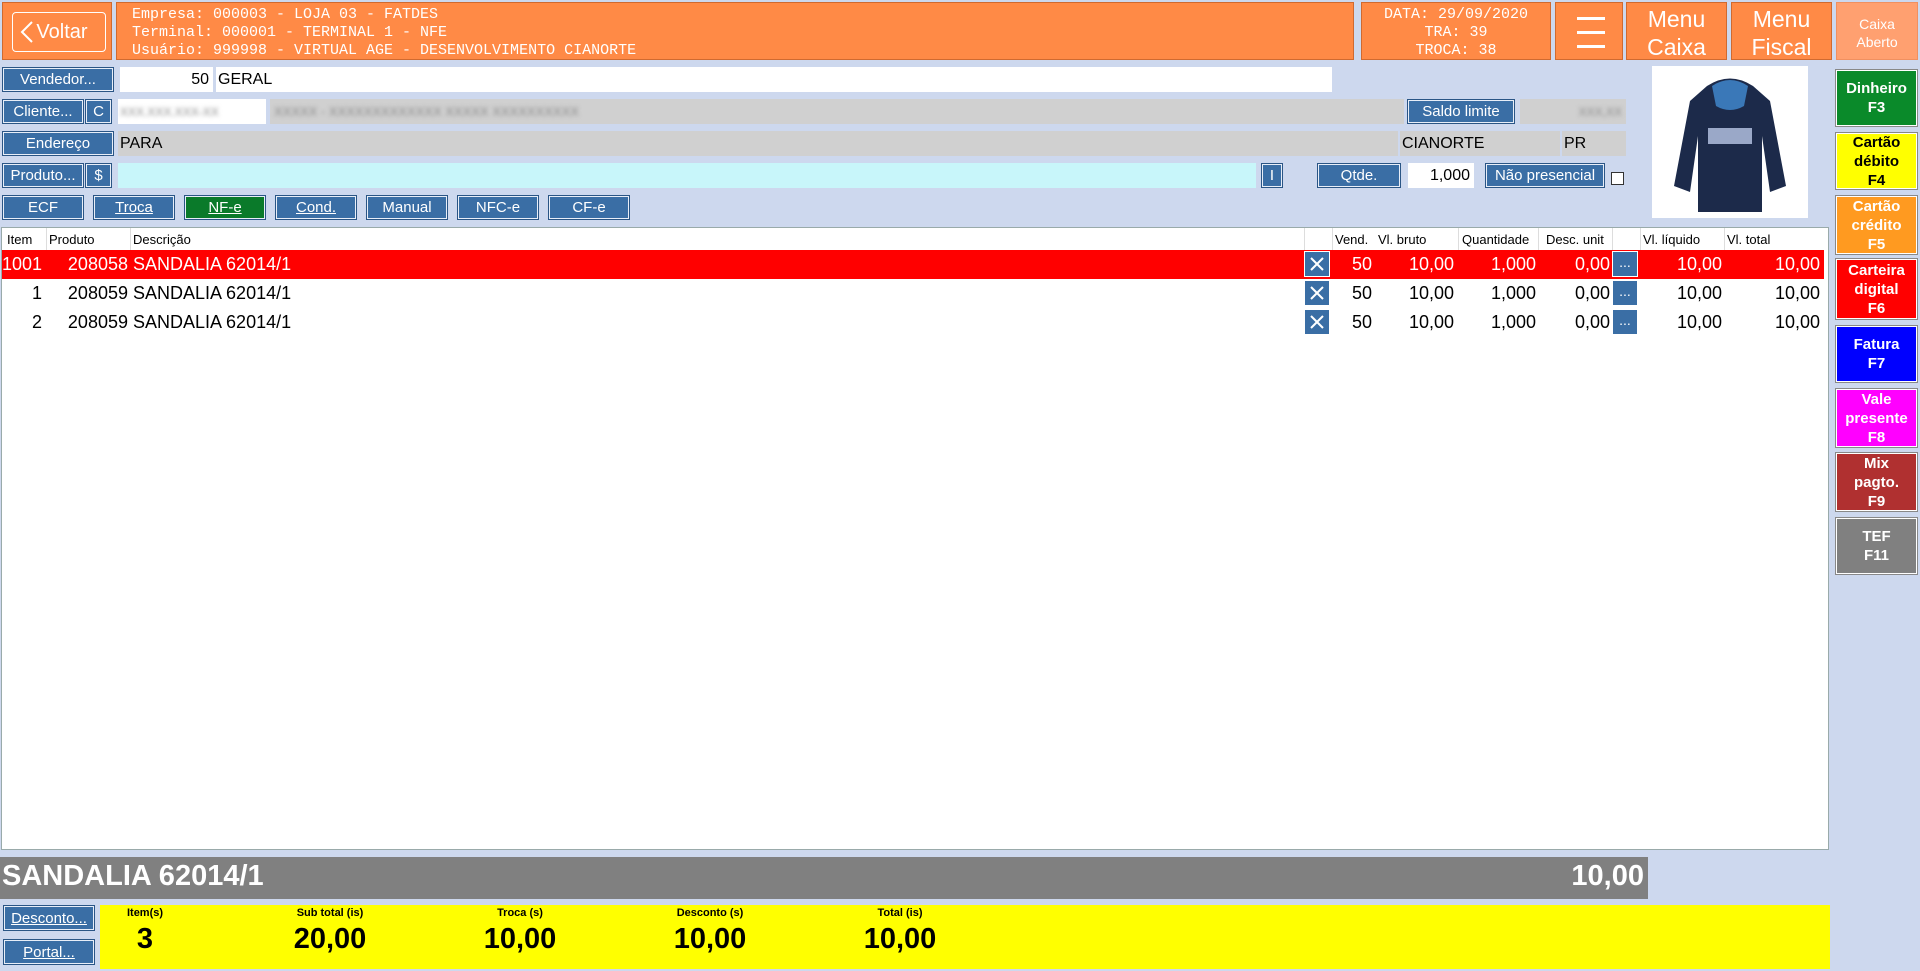  What do you see at coordinates (1876, 536) in the screenshot?
I see `payment-line1: TEF` at bounding box center [1876, 536].